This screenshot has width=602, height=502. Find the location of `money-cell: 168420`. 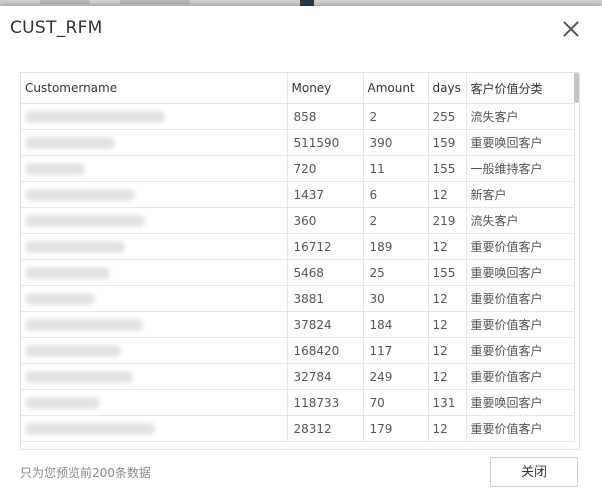

money-cell: 168420 is located at coordinates (325, 350).